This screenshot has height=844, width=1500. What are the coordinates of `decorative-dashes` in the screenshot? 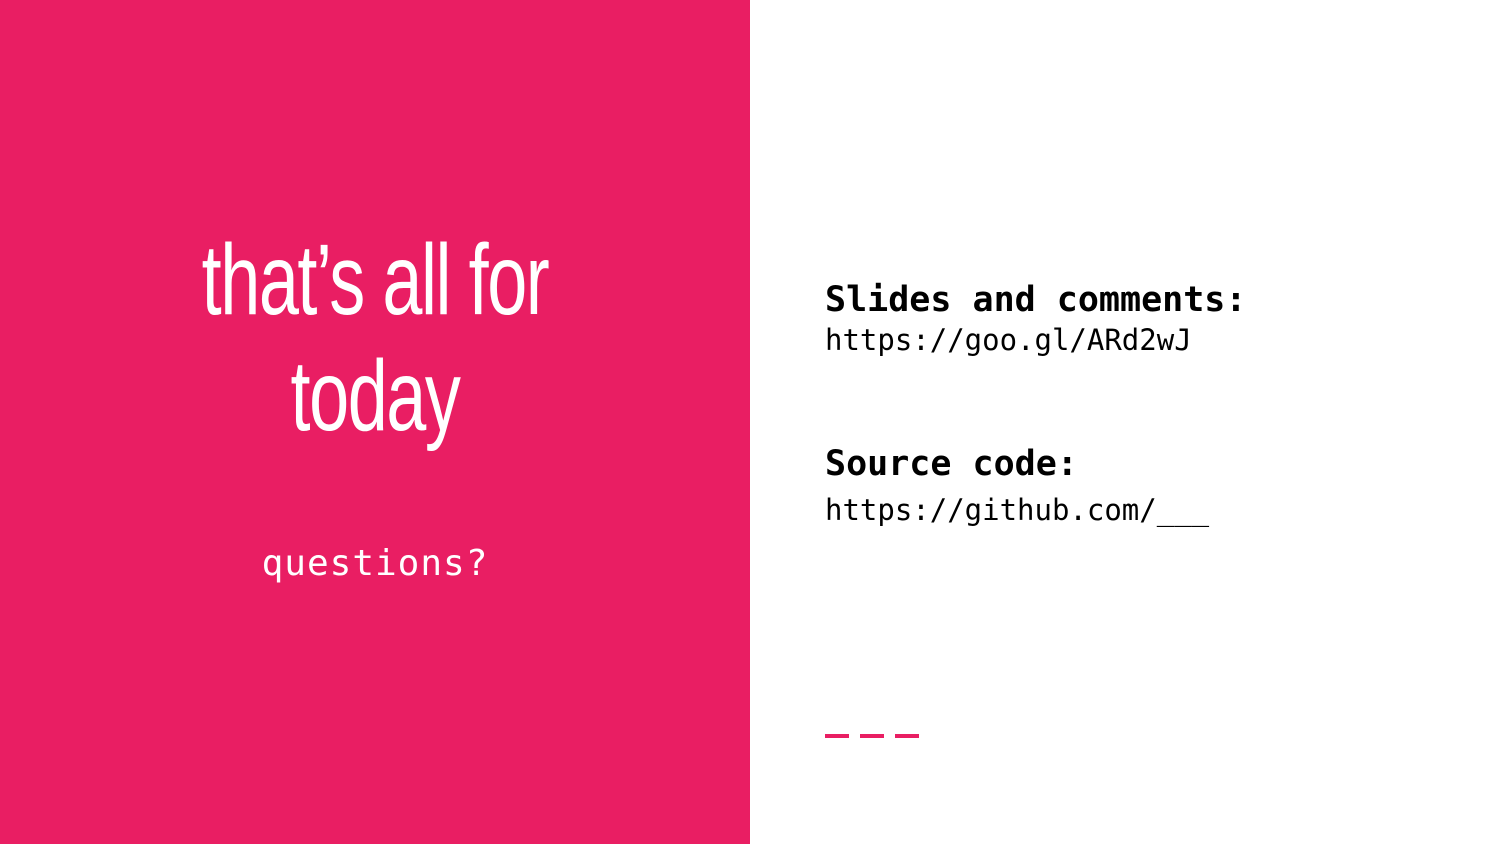 It's located at (873, 736).